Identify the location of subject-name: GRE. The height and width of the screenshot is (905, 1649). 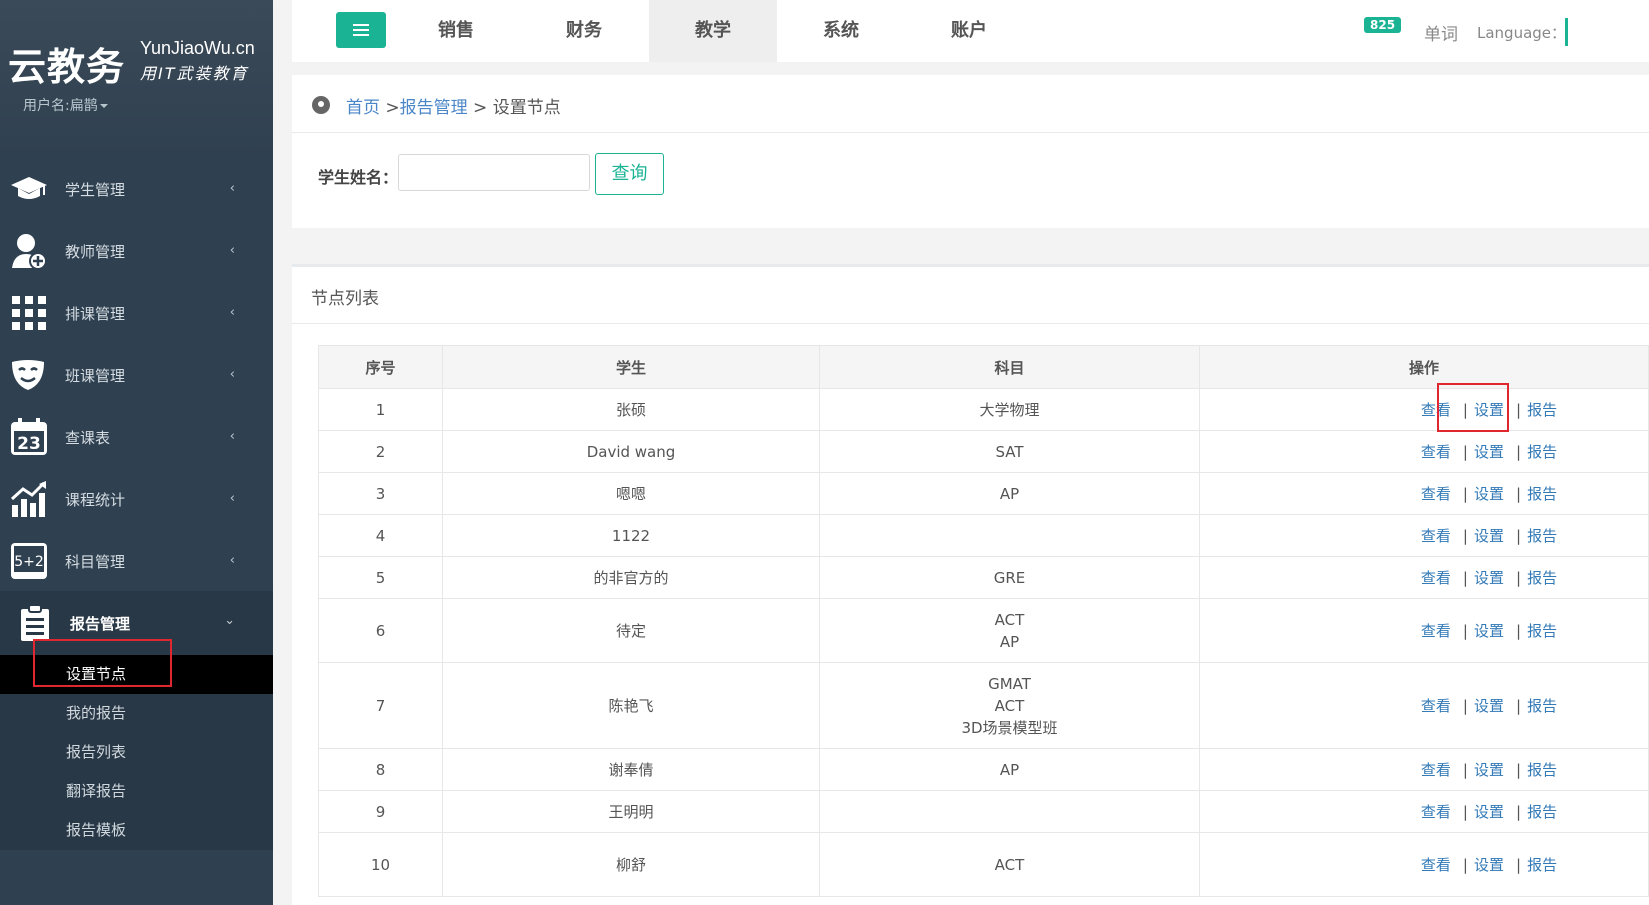
(1009, 577).